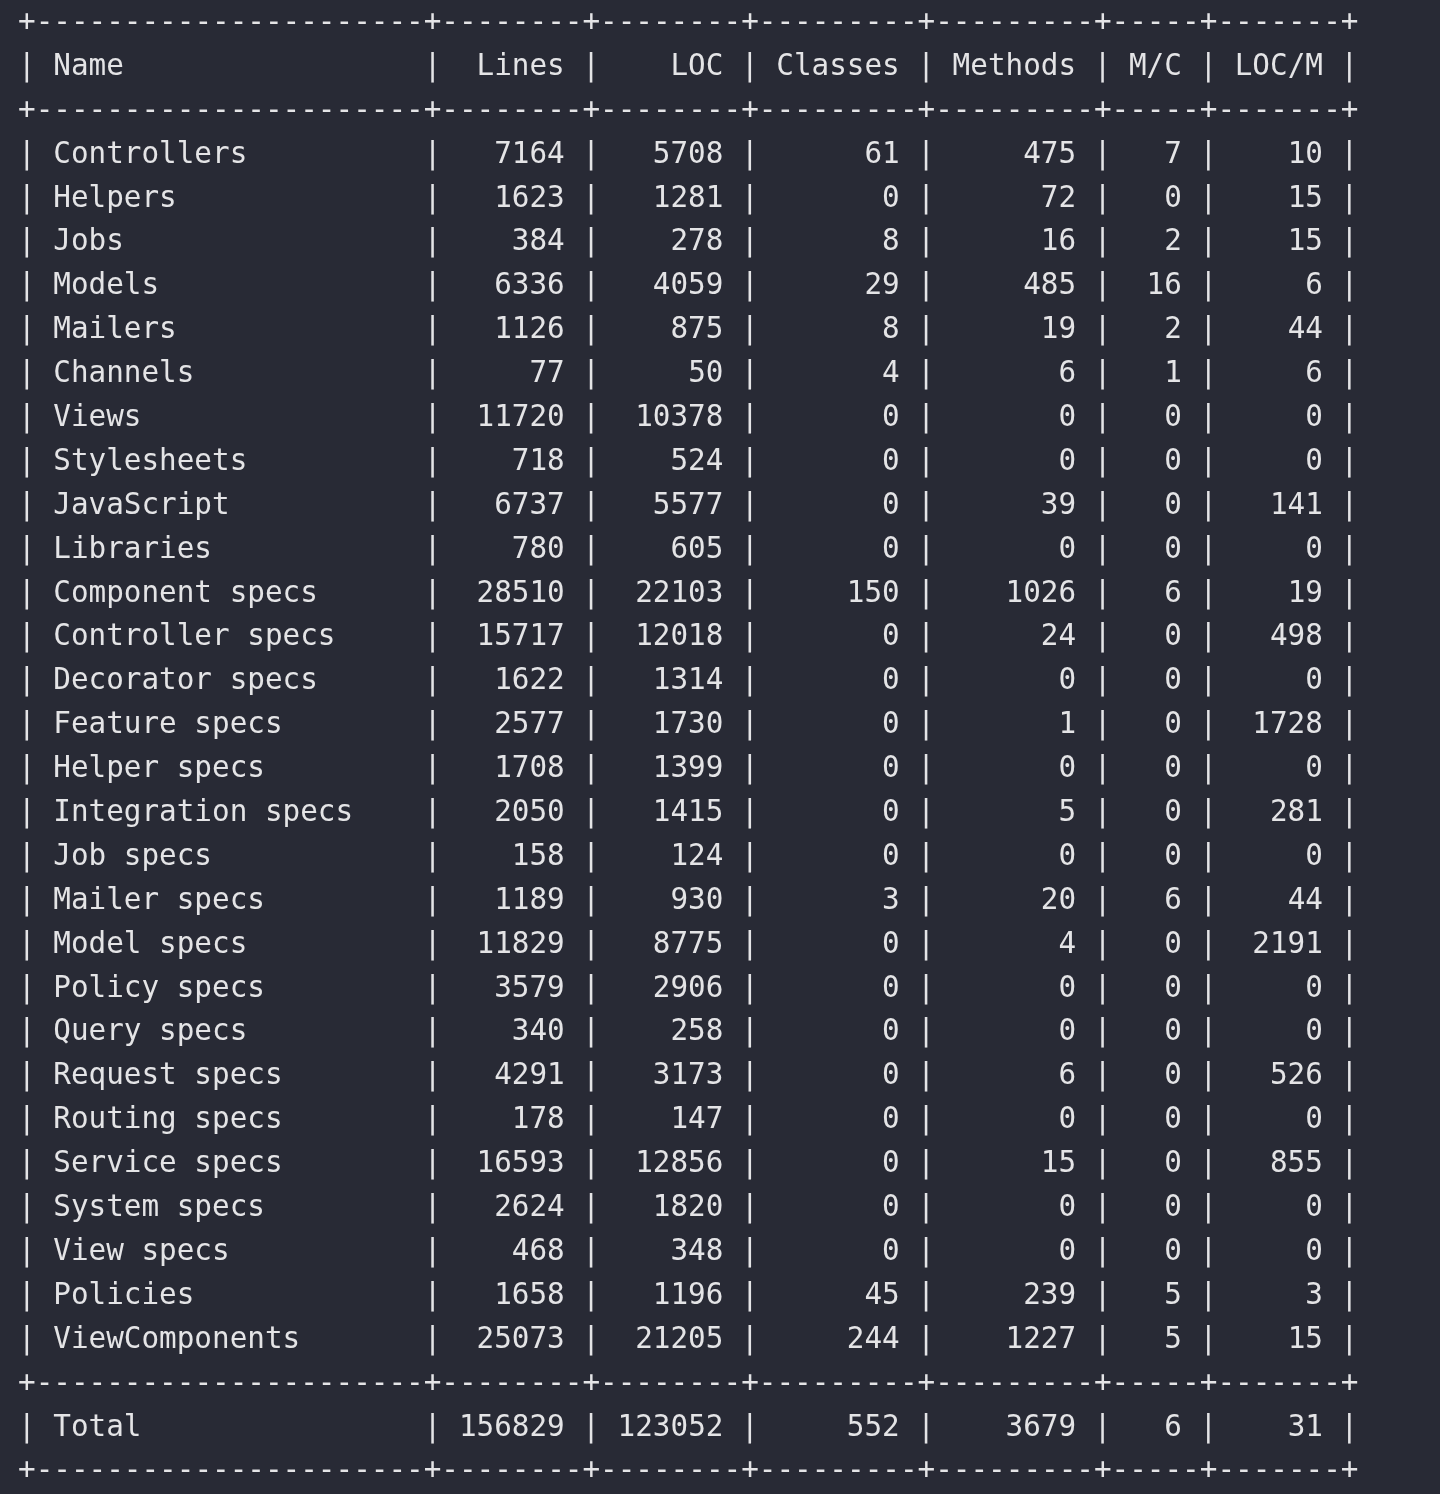  I want to click on table-cell-text: 930, so click(696, 899).